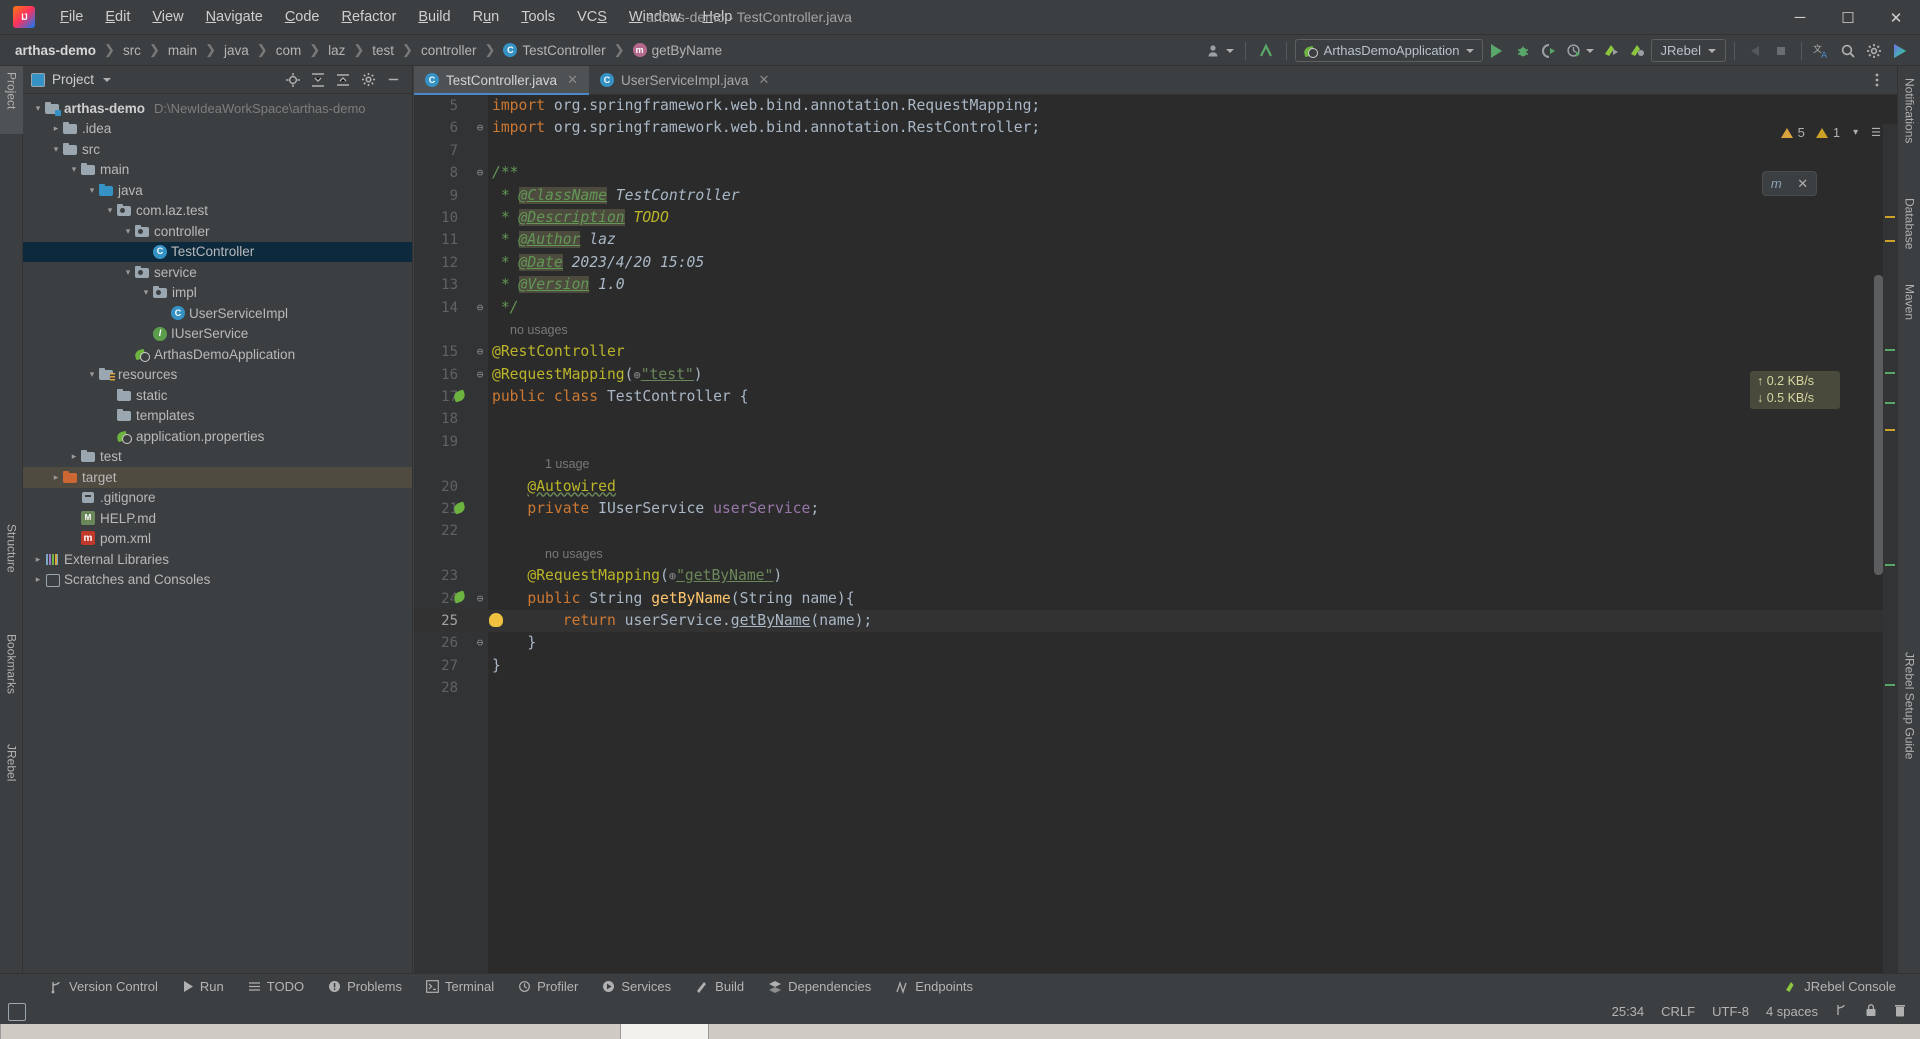 The image size is (1920, 1039). I want to click on bottom-item-todo: TODO, so click(276, 987).